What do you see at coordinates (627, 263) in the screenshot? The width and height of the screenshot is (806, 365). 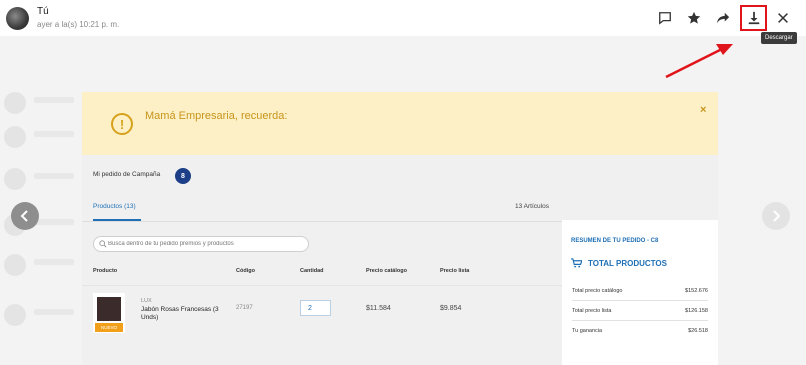 I see `summary-total-label: TOTAL PRODUCTOS` at bounding box center [627, 263].